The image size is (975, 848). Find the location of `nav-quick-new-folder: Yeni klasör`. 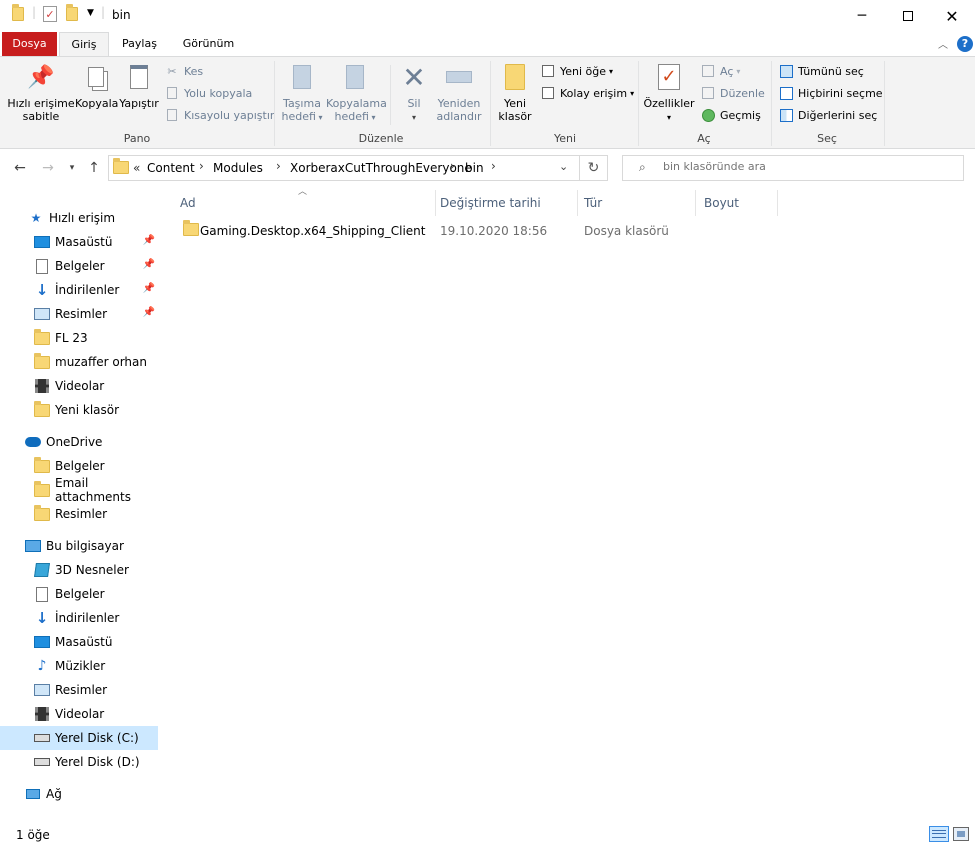

nav-quick-new-folder: Yeni klasör is located at coordinates (79, 410).